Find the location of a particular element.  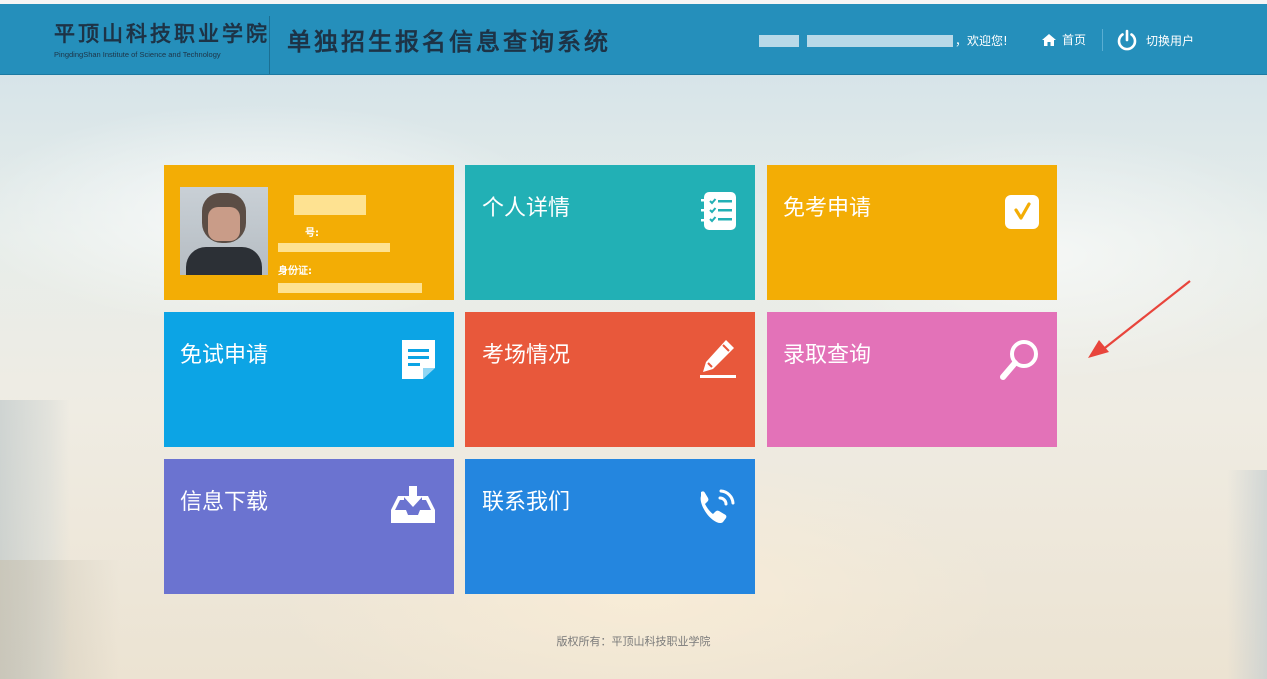

blurred-id is located at coordinates (350, 288).